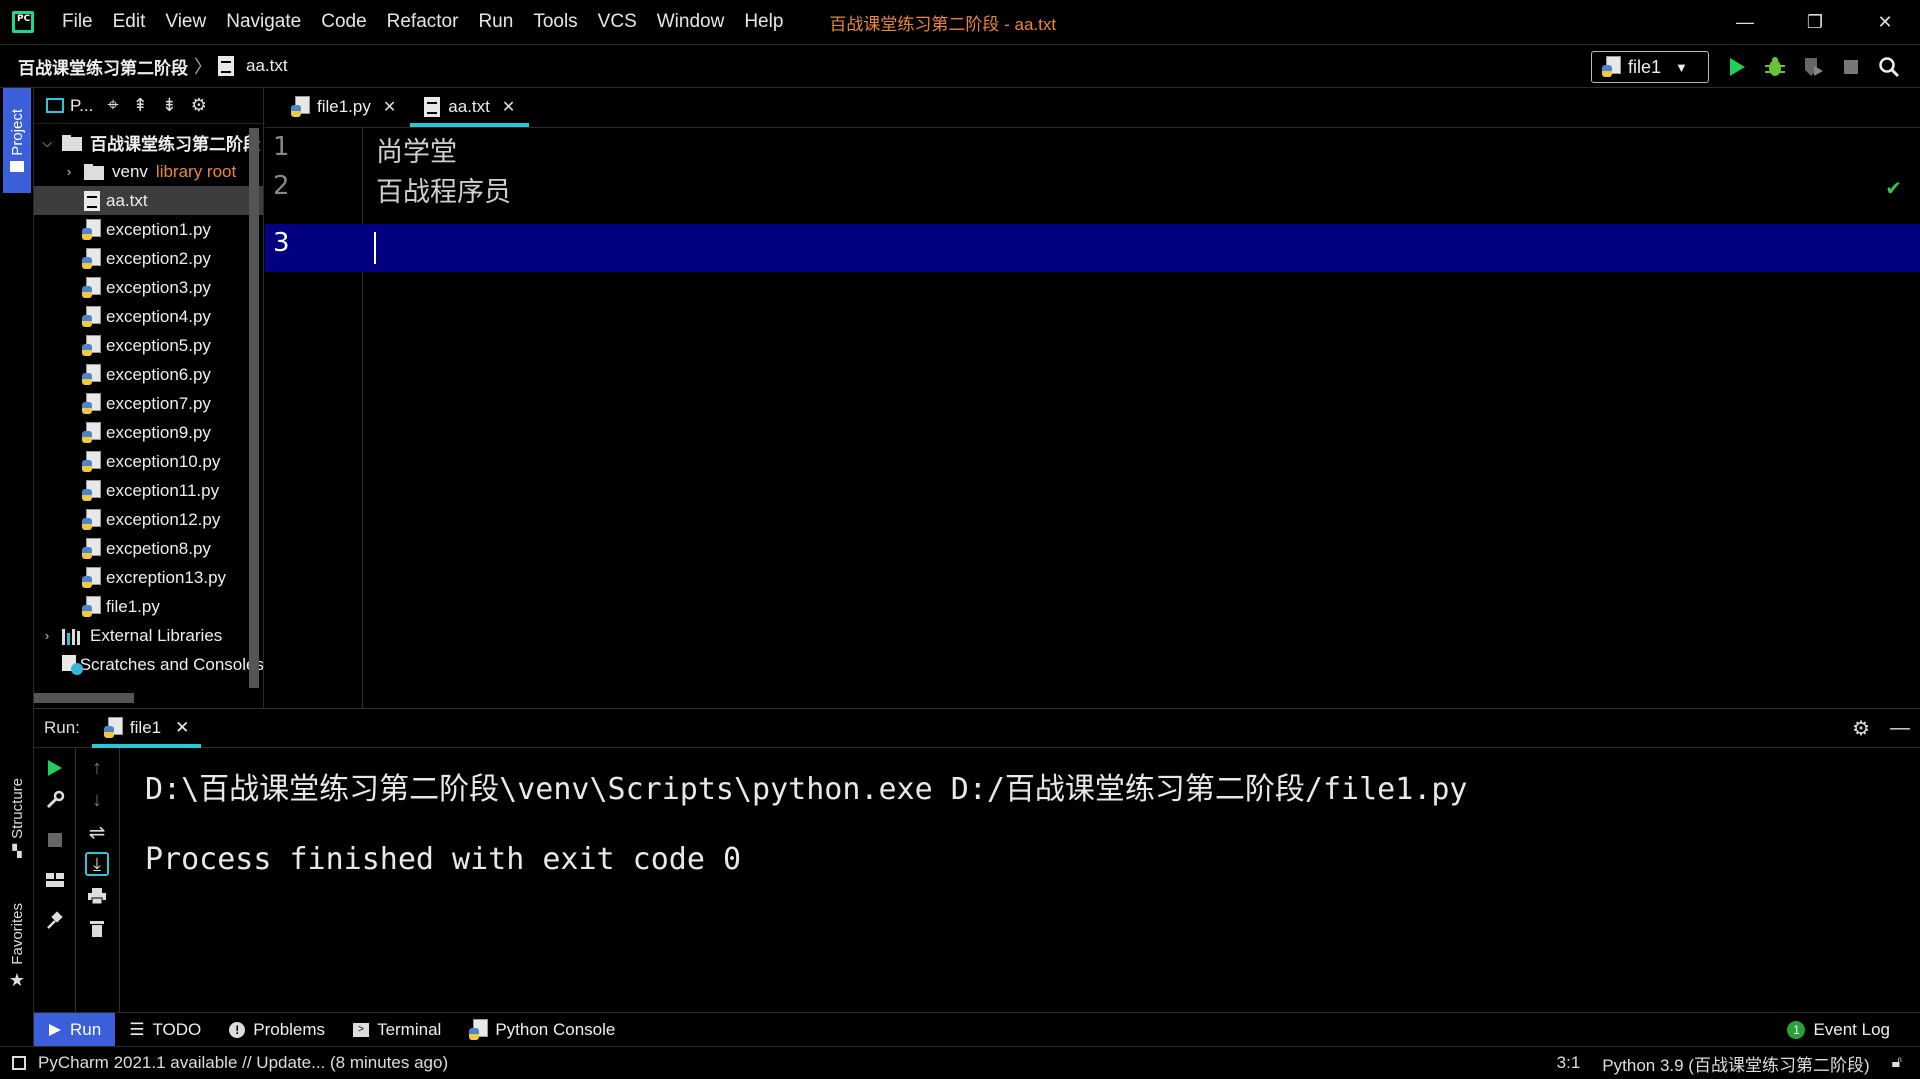  I want to click on edit-configuration-button, so click(55, 800).